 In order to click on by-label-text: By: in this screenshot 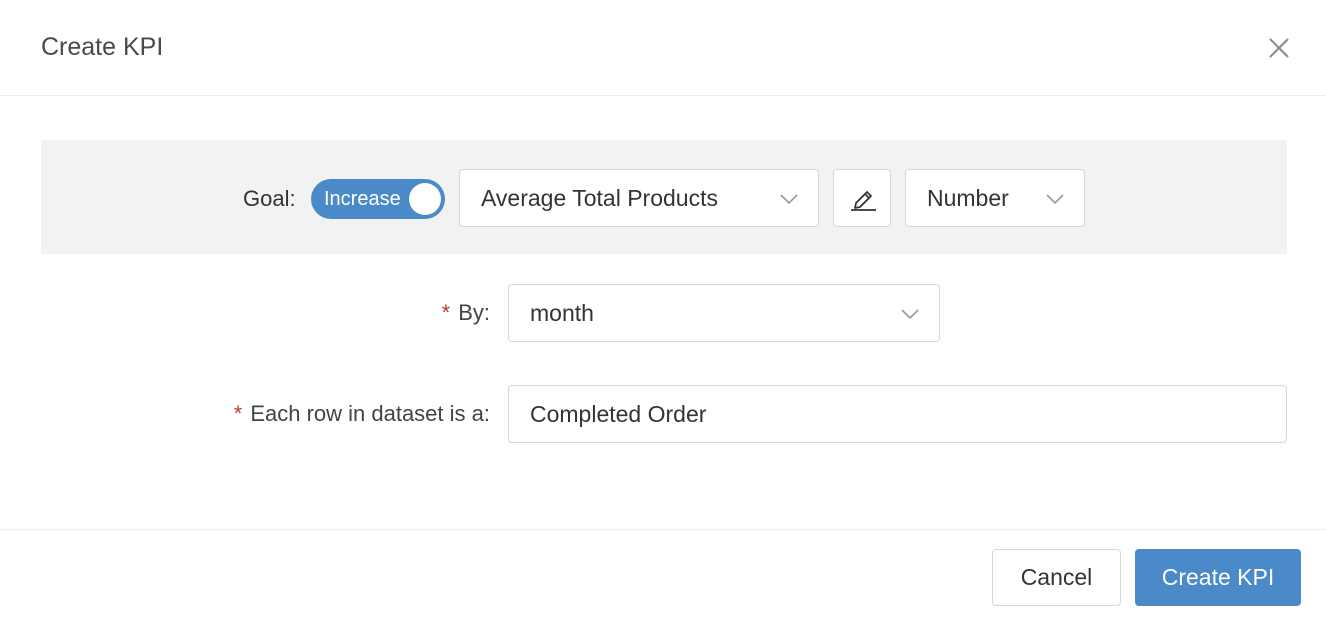, I will do `click(474, 312)`.